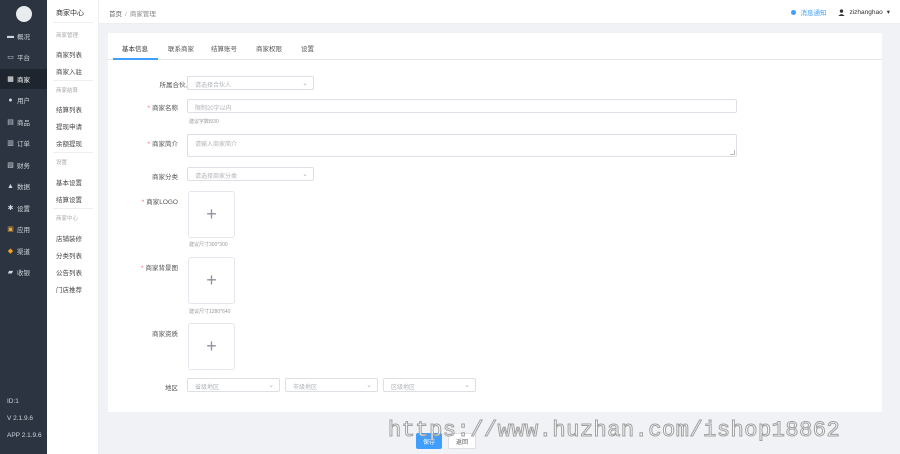 Image resolution: width=900 pixels, height=454 pixels. What do you see at coordinates (23, 79) in the screenshot?
I see `nav-item-merchant: ▦ 商家` at bounding box center [23, 79].